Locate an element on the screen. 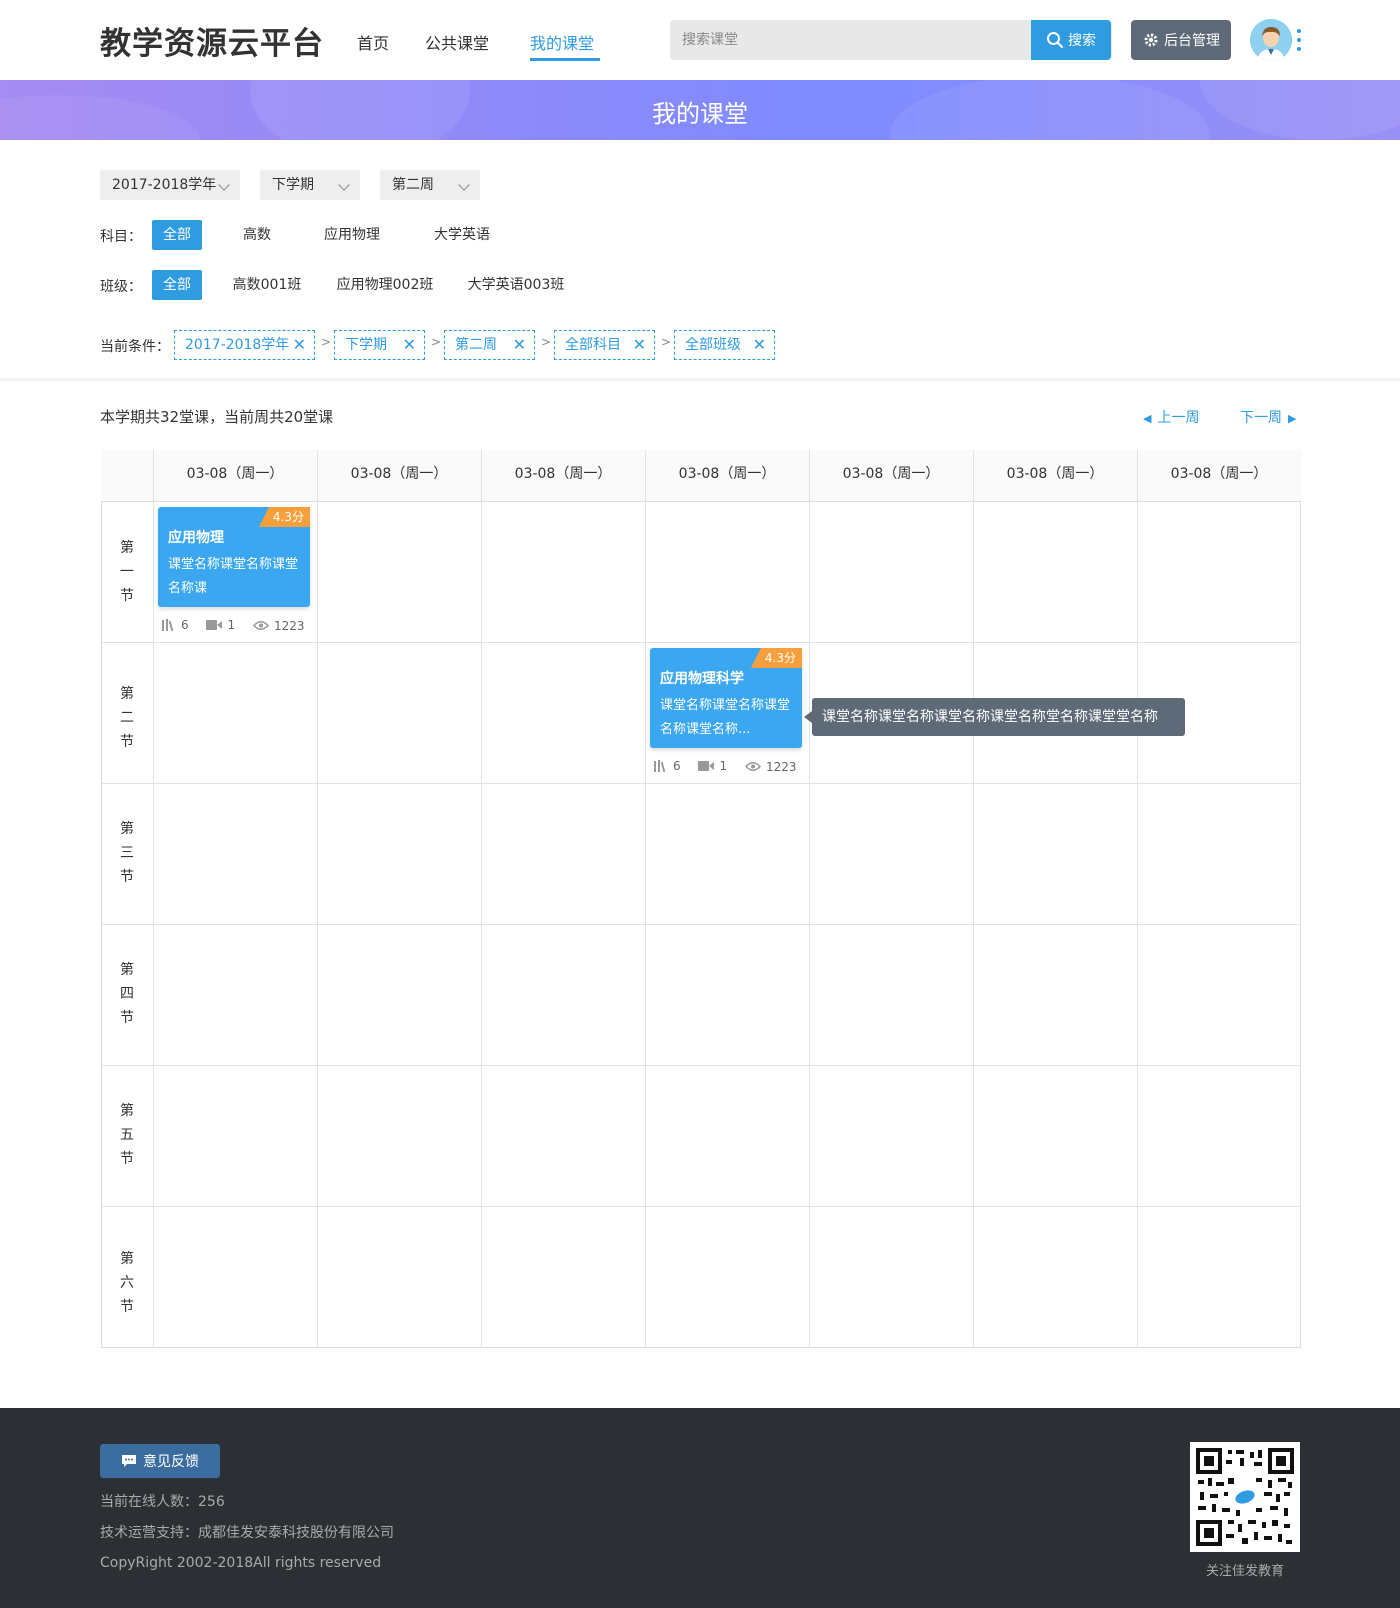  class-chip-math001: 高数001班 is located at coordinates (267, 285).